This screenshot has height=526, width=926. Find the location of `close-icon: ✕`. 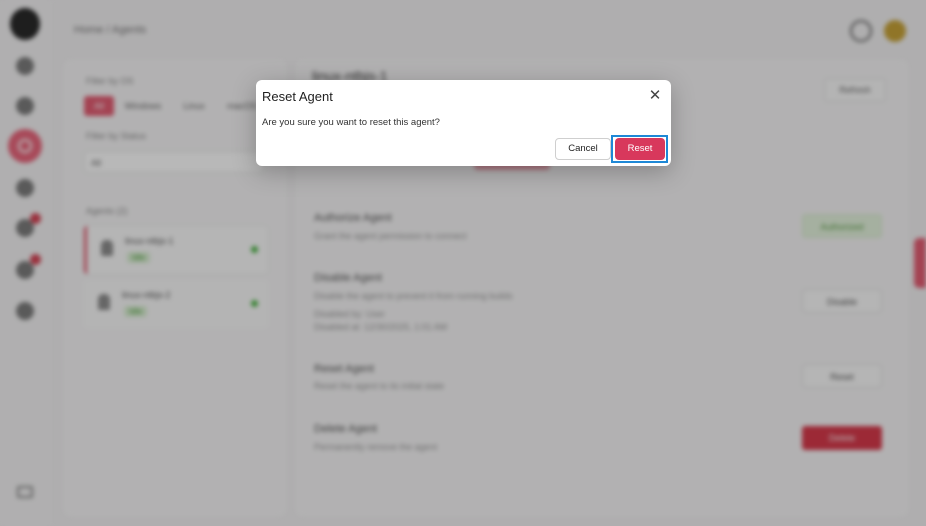

close-icon: ✕ is located at coordinates (655, 95).